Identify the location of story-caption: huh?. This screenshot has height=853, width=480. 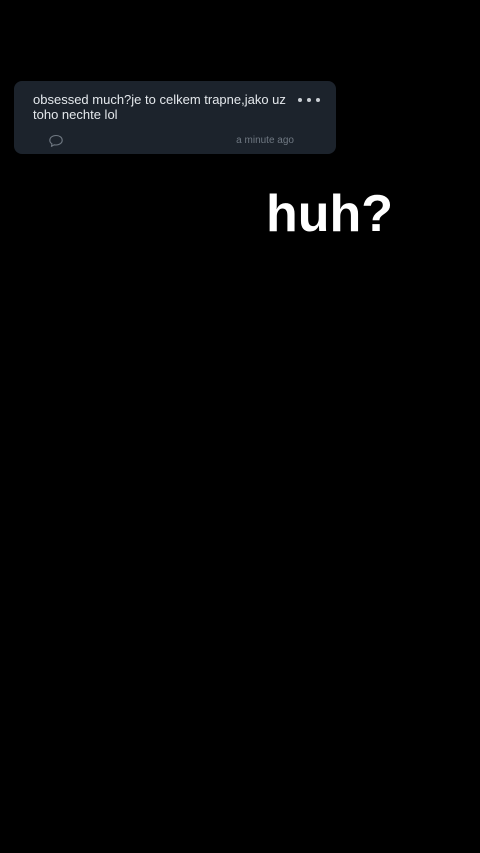
(330, 214).